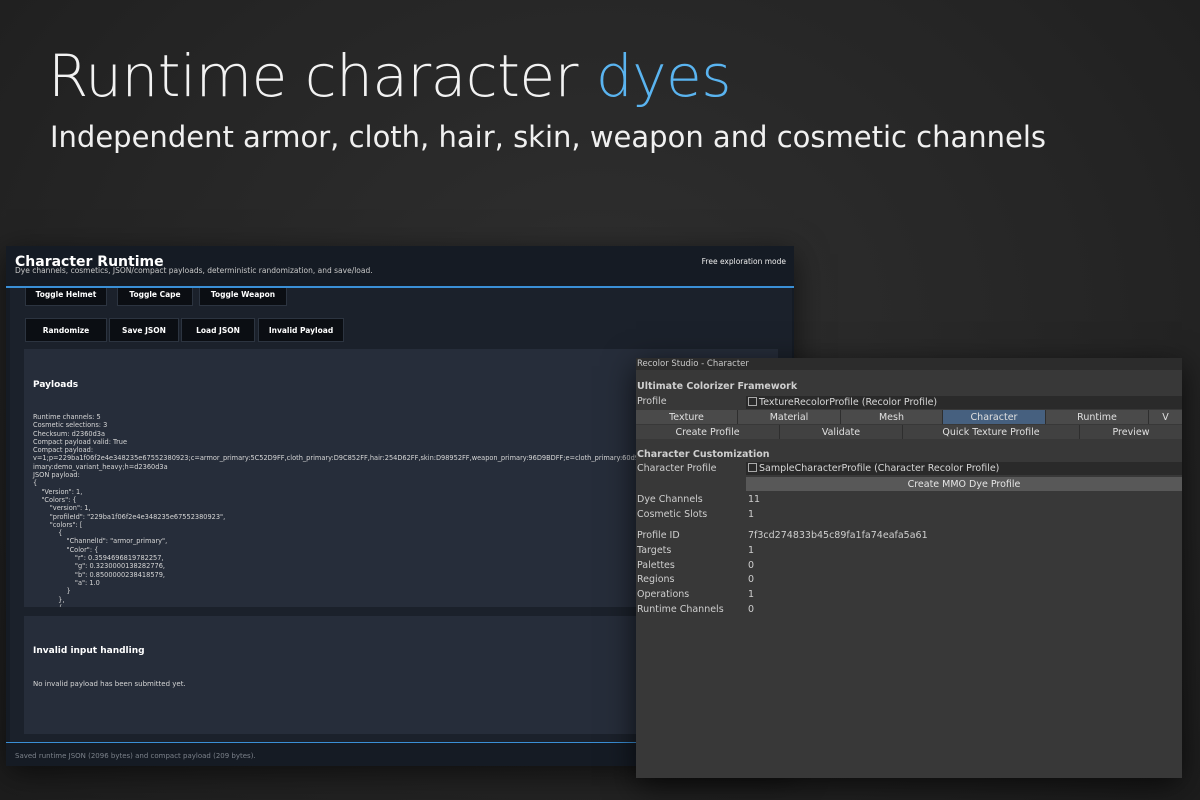 This screenshot has height=800, width=1200. I want to click on tab-texture: Texture, so click(687, 417).